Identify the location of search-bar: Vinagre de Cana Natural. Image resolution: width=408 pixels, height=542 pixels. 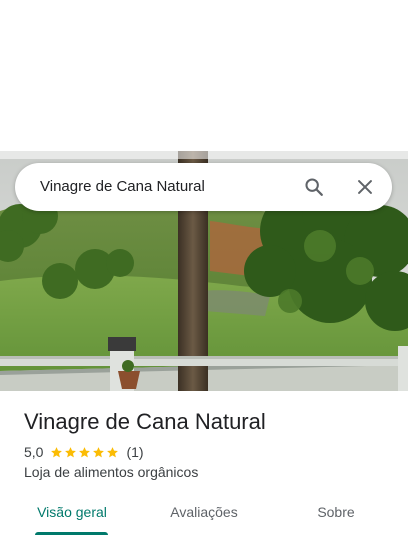
(203, 187).